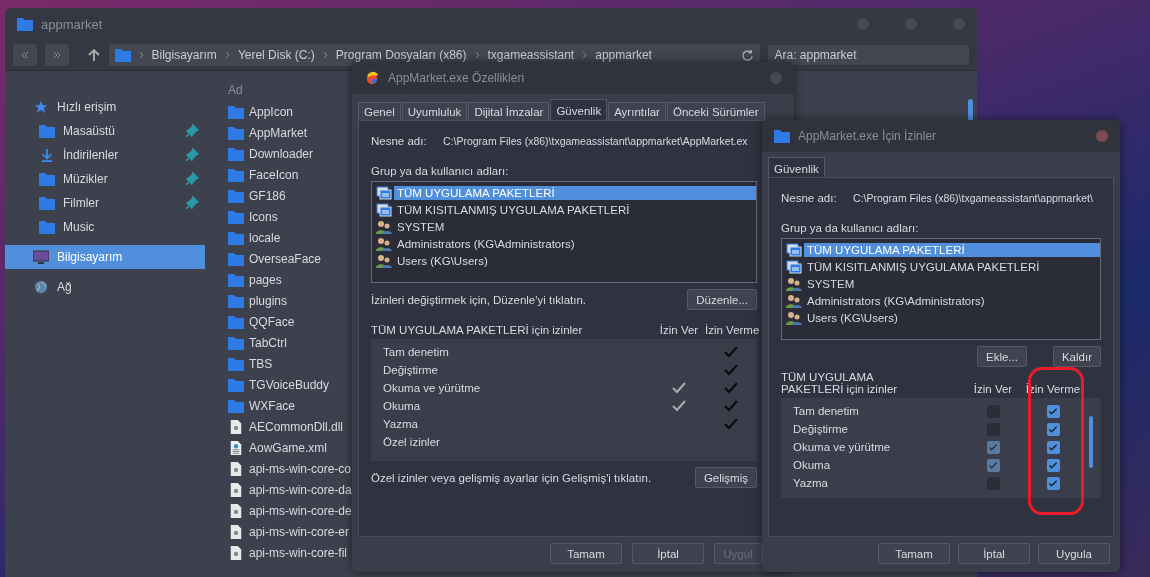 The height and width of the screenshot is (577, 1150). I want to click on dialog-button: Uygula, so click(1074, 553).